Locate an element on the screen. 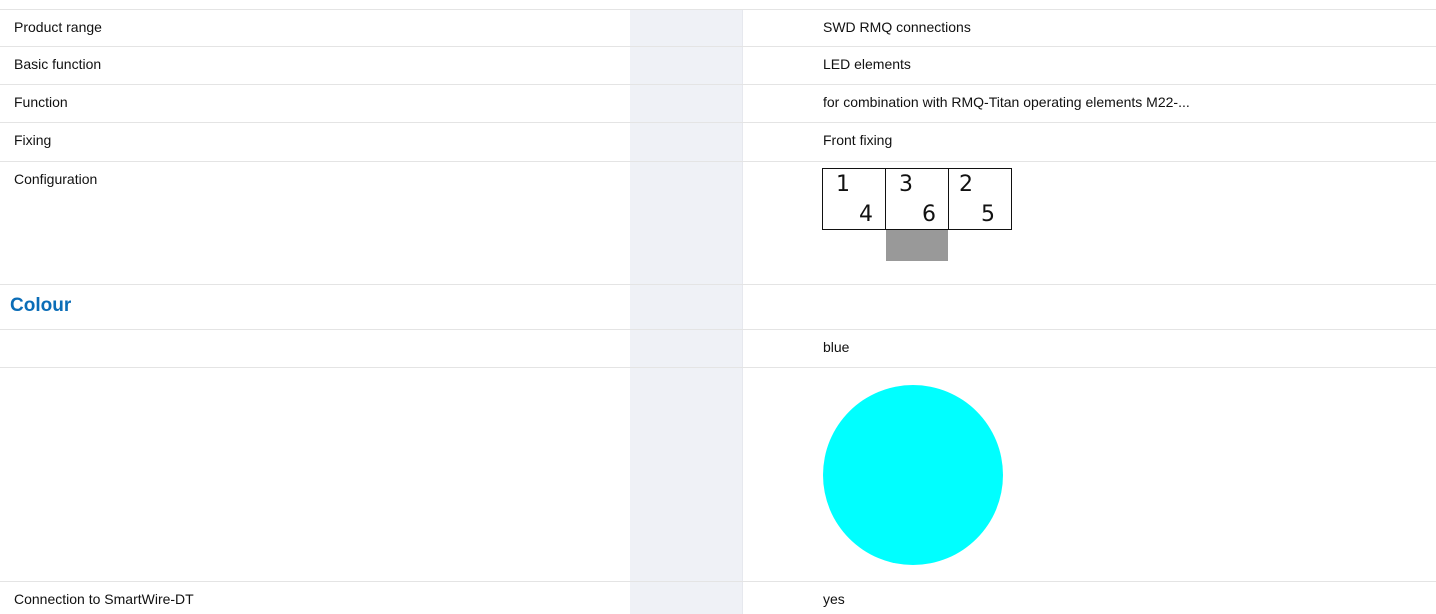 The height and width of the screenshot is (614, 1436). spec-label: Fixing is located at coordinates (33, 140).